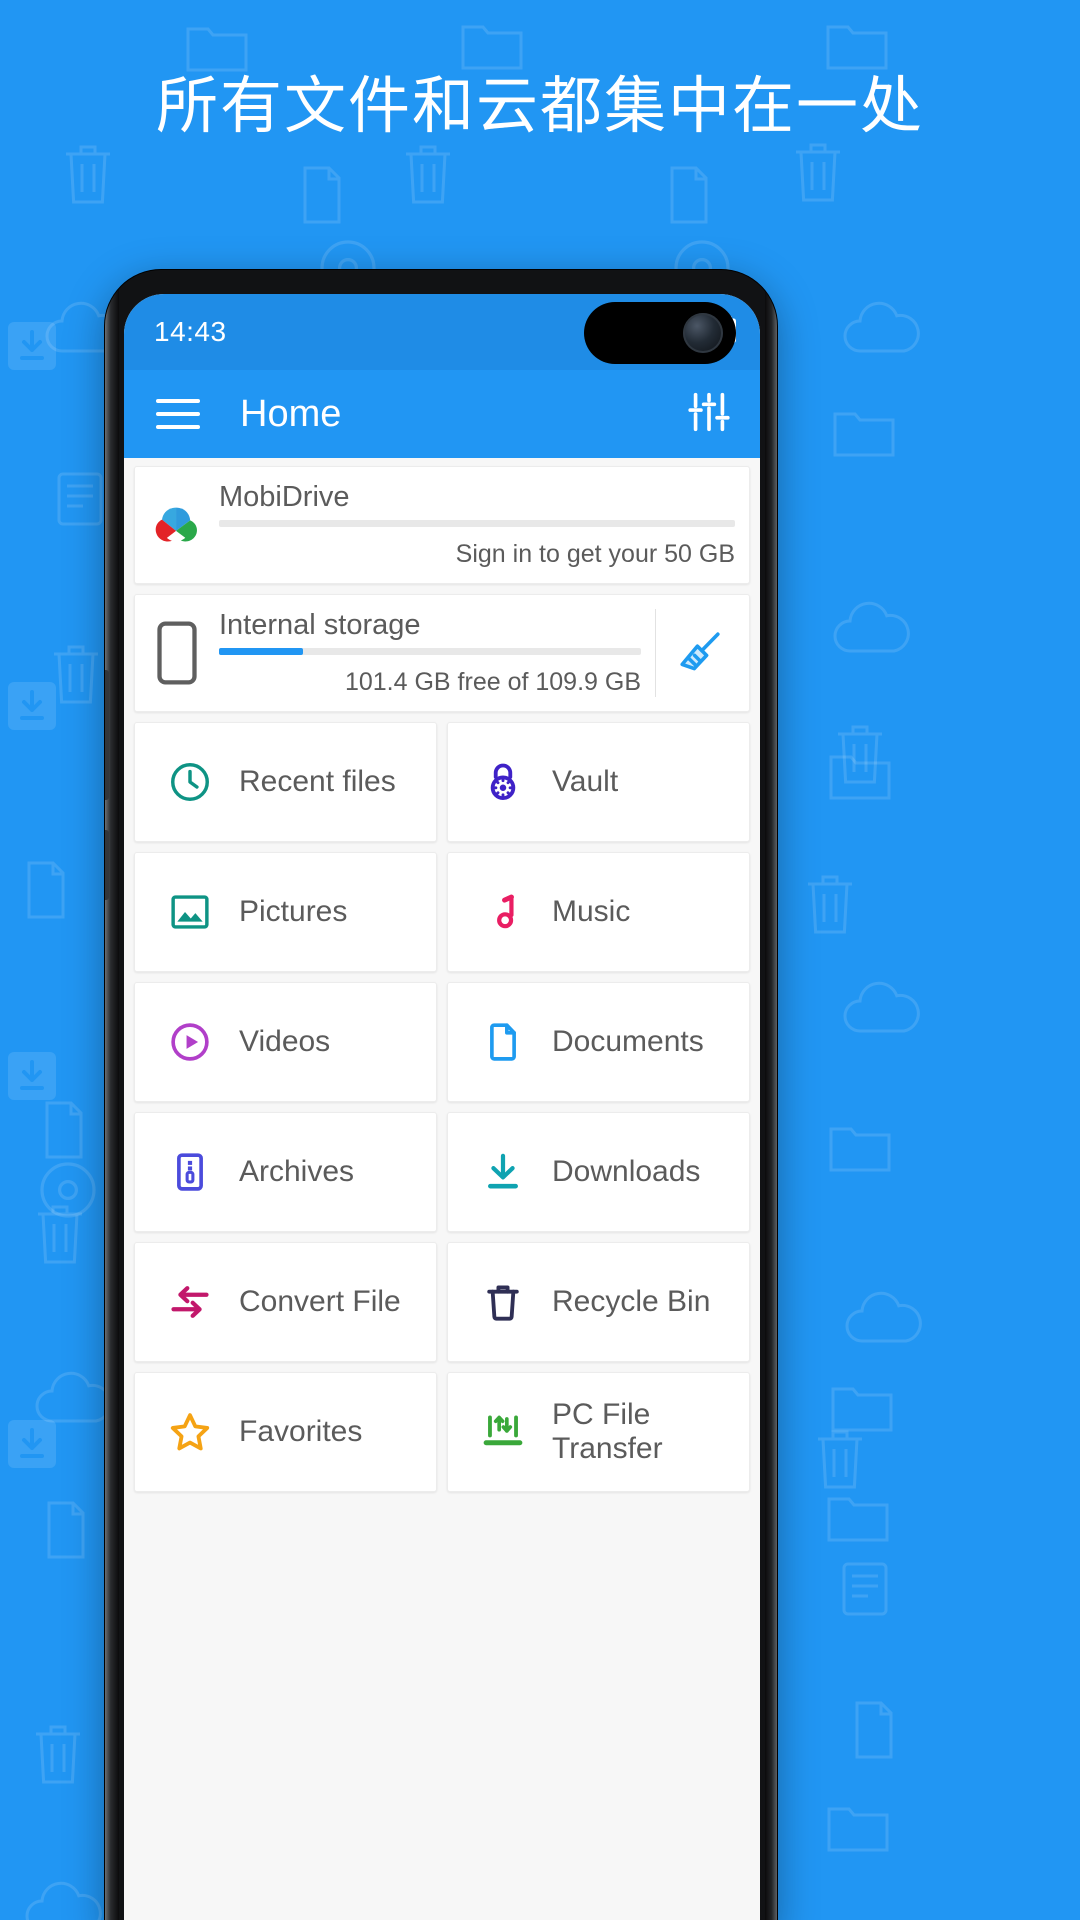 The width and height of the screenshot is (1080, 1920). What do you see at coordinates (703, 333) in the screenshot?
I see `front-camera-icon` at bounding box center [703, 333].